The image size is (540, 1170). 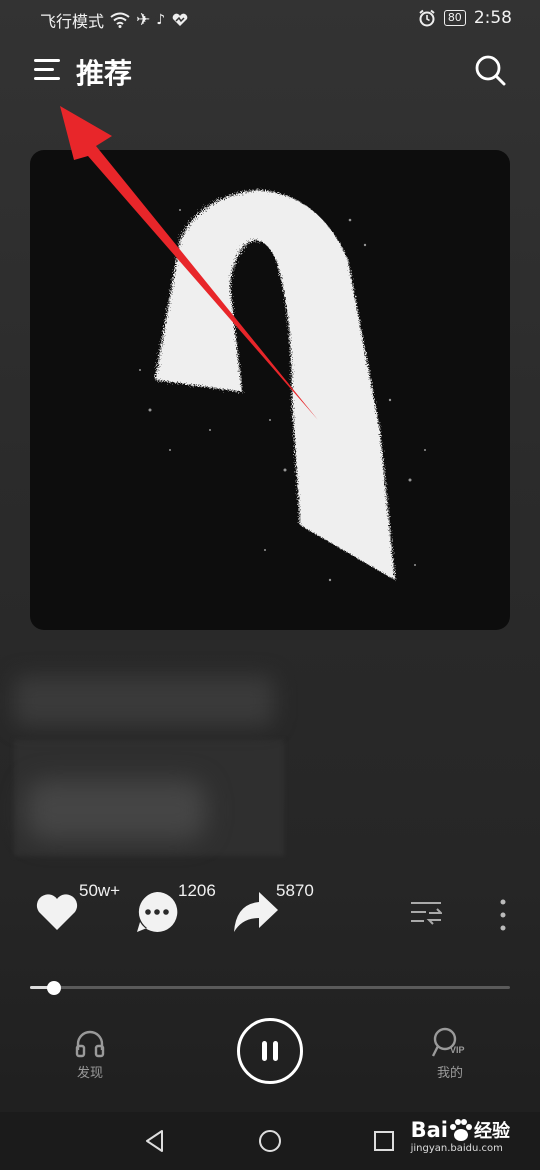 What do you see at coordinates (197, 890) in the screenshot?
I see `comment-count: 1206` at bounding box center [197, 890].